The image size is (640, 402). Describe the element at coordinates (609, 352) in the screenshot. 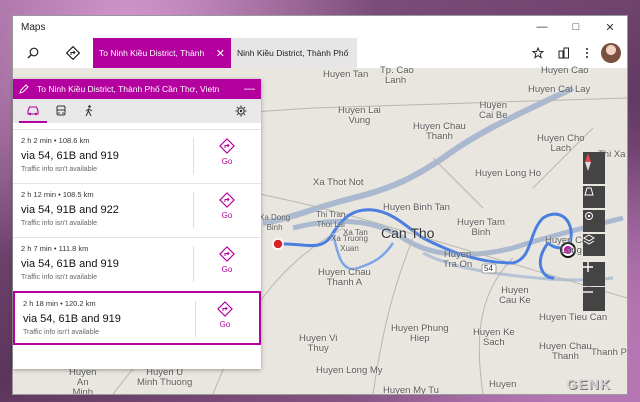

I see `map-label: Thanh Pho` at that location.